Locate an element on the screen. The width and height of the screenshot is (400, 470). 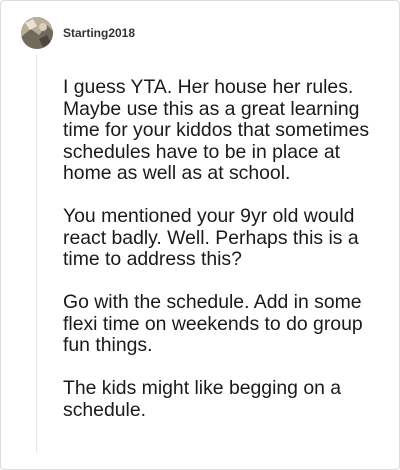
thread-line is located at coordinates (36, 254).